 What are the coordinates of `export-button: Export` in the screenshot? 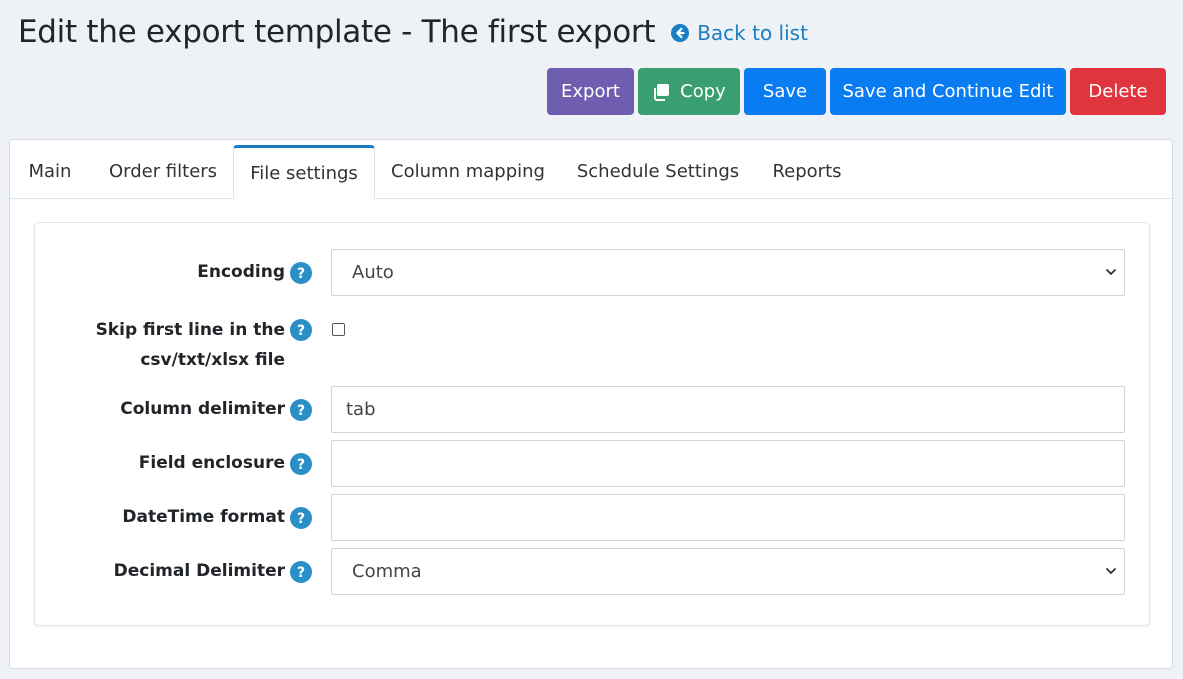 It's located at (590, 91).